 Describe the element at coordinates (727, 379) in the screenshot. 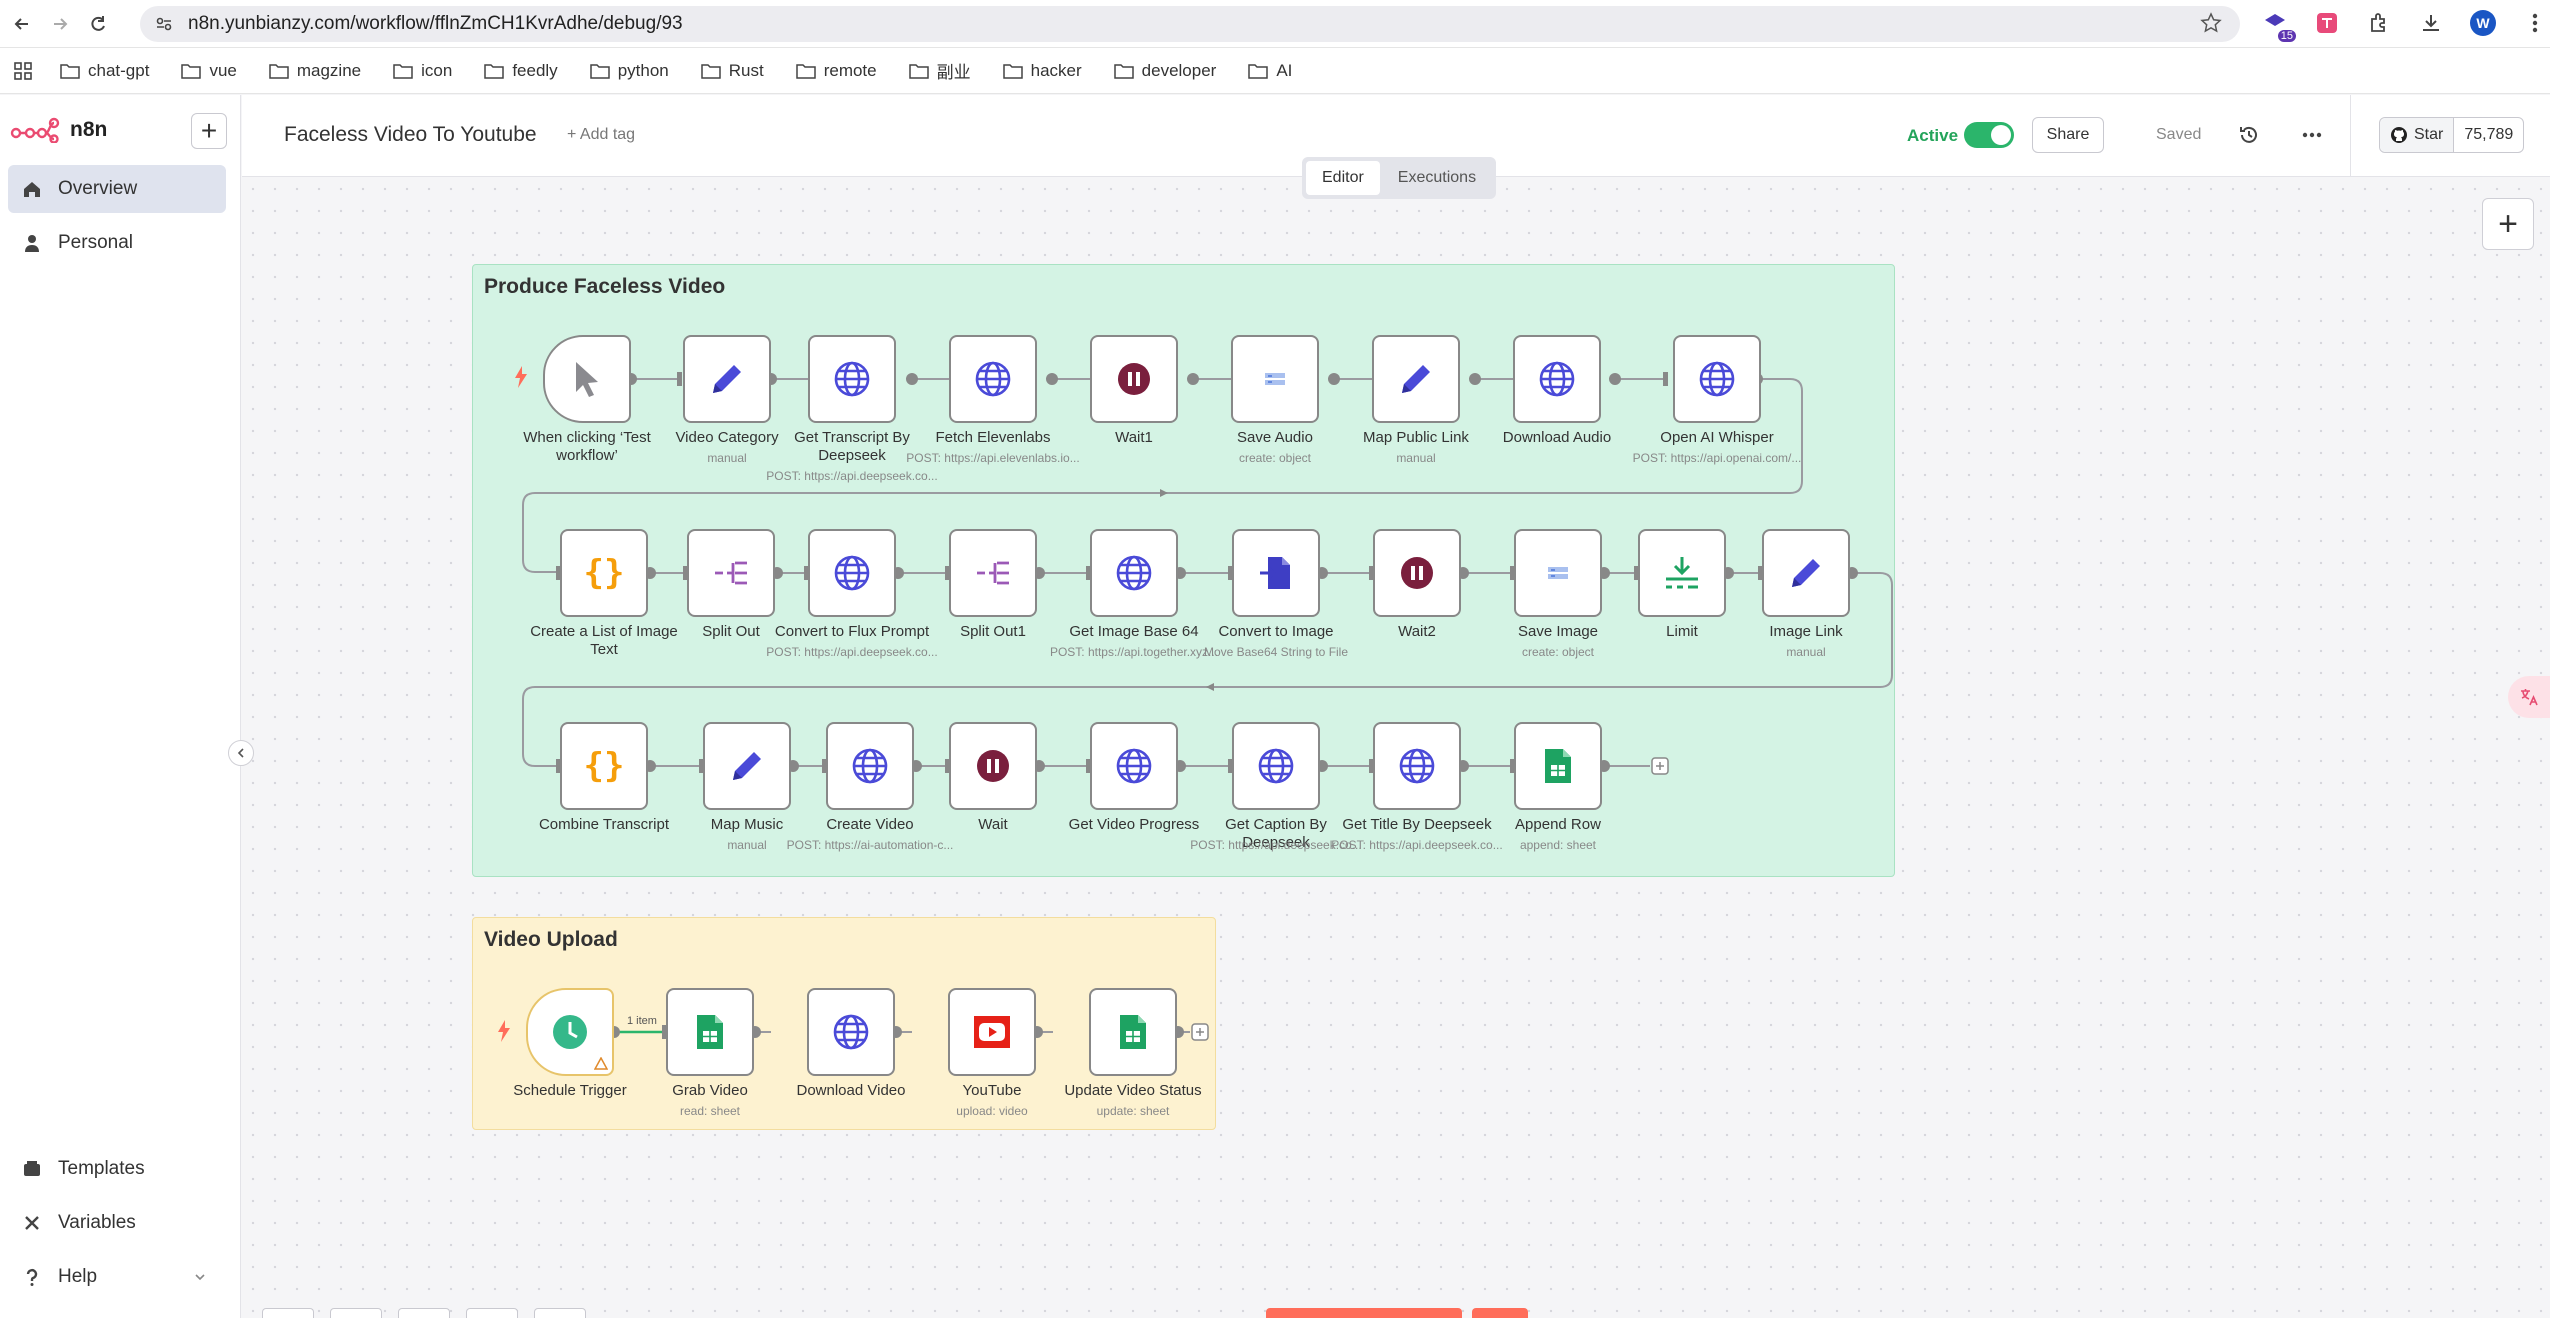

I see `node-video-category` at that location.